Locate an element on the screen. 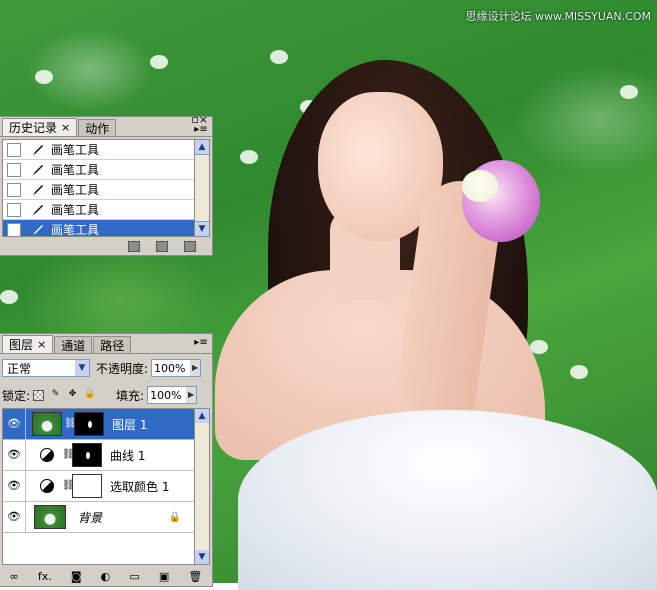 This screenshot has height=590, width=657. group-icon: ▭ is located at coordinates (134, 576).